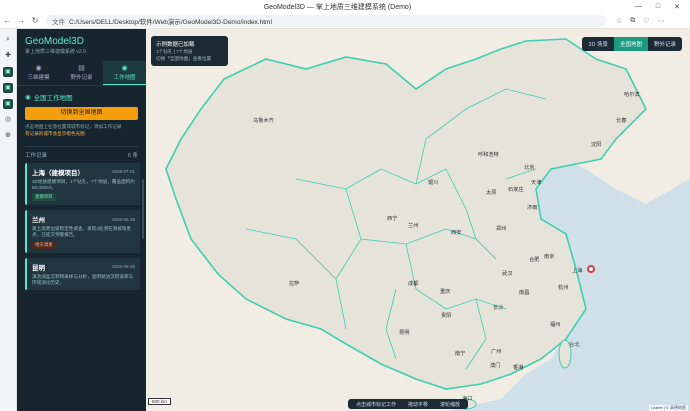 This screenshot has height=411, width=690. What do you see at coordinates (665, 44) in the screenshot?
I see `view-field-records-button: 野外记录` at bounding box center [665, 44].